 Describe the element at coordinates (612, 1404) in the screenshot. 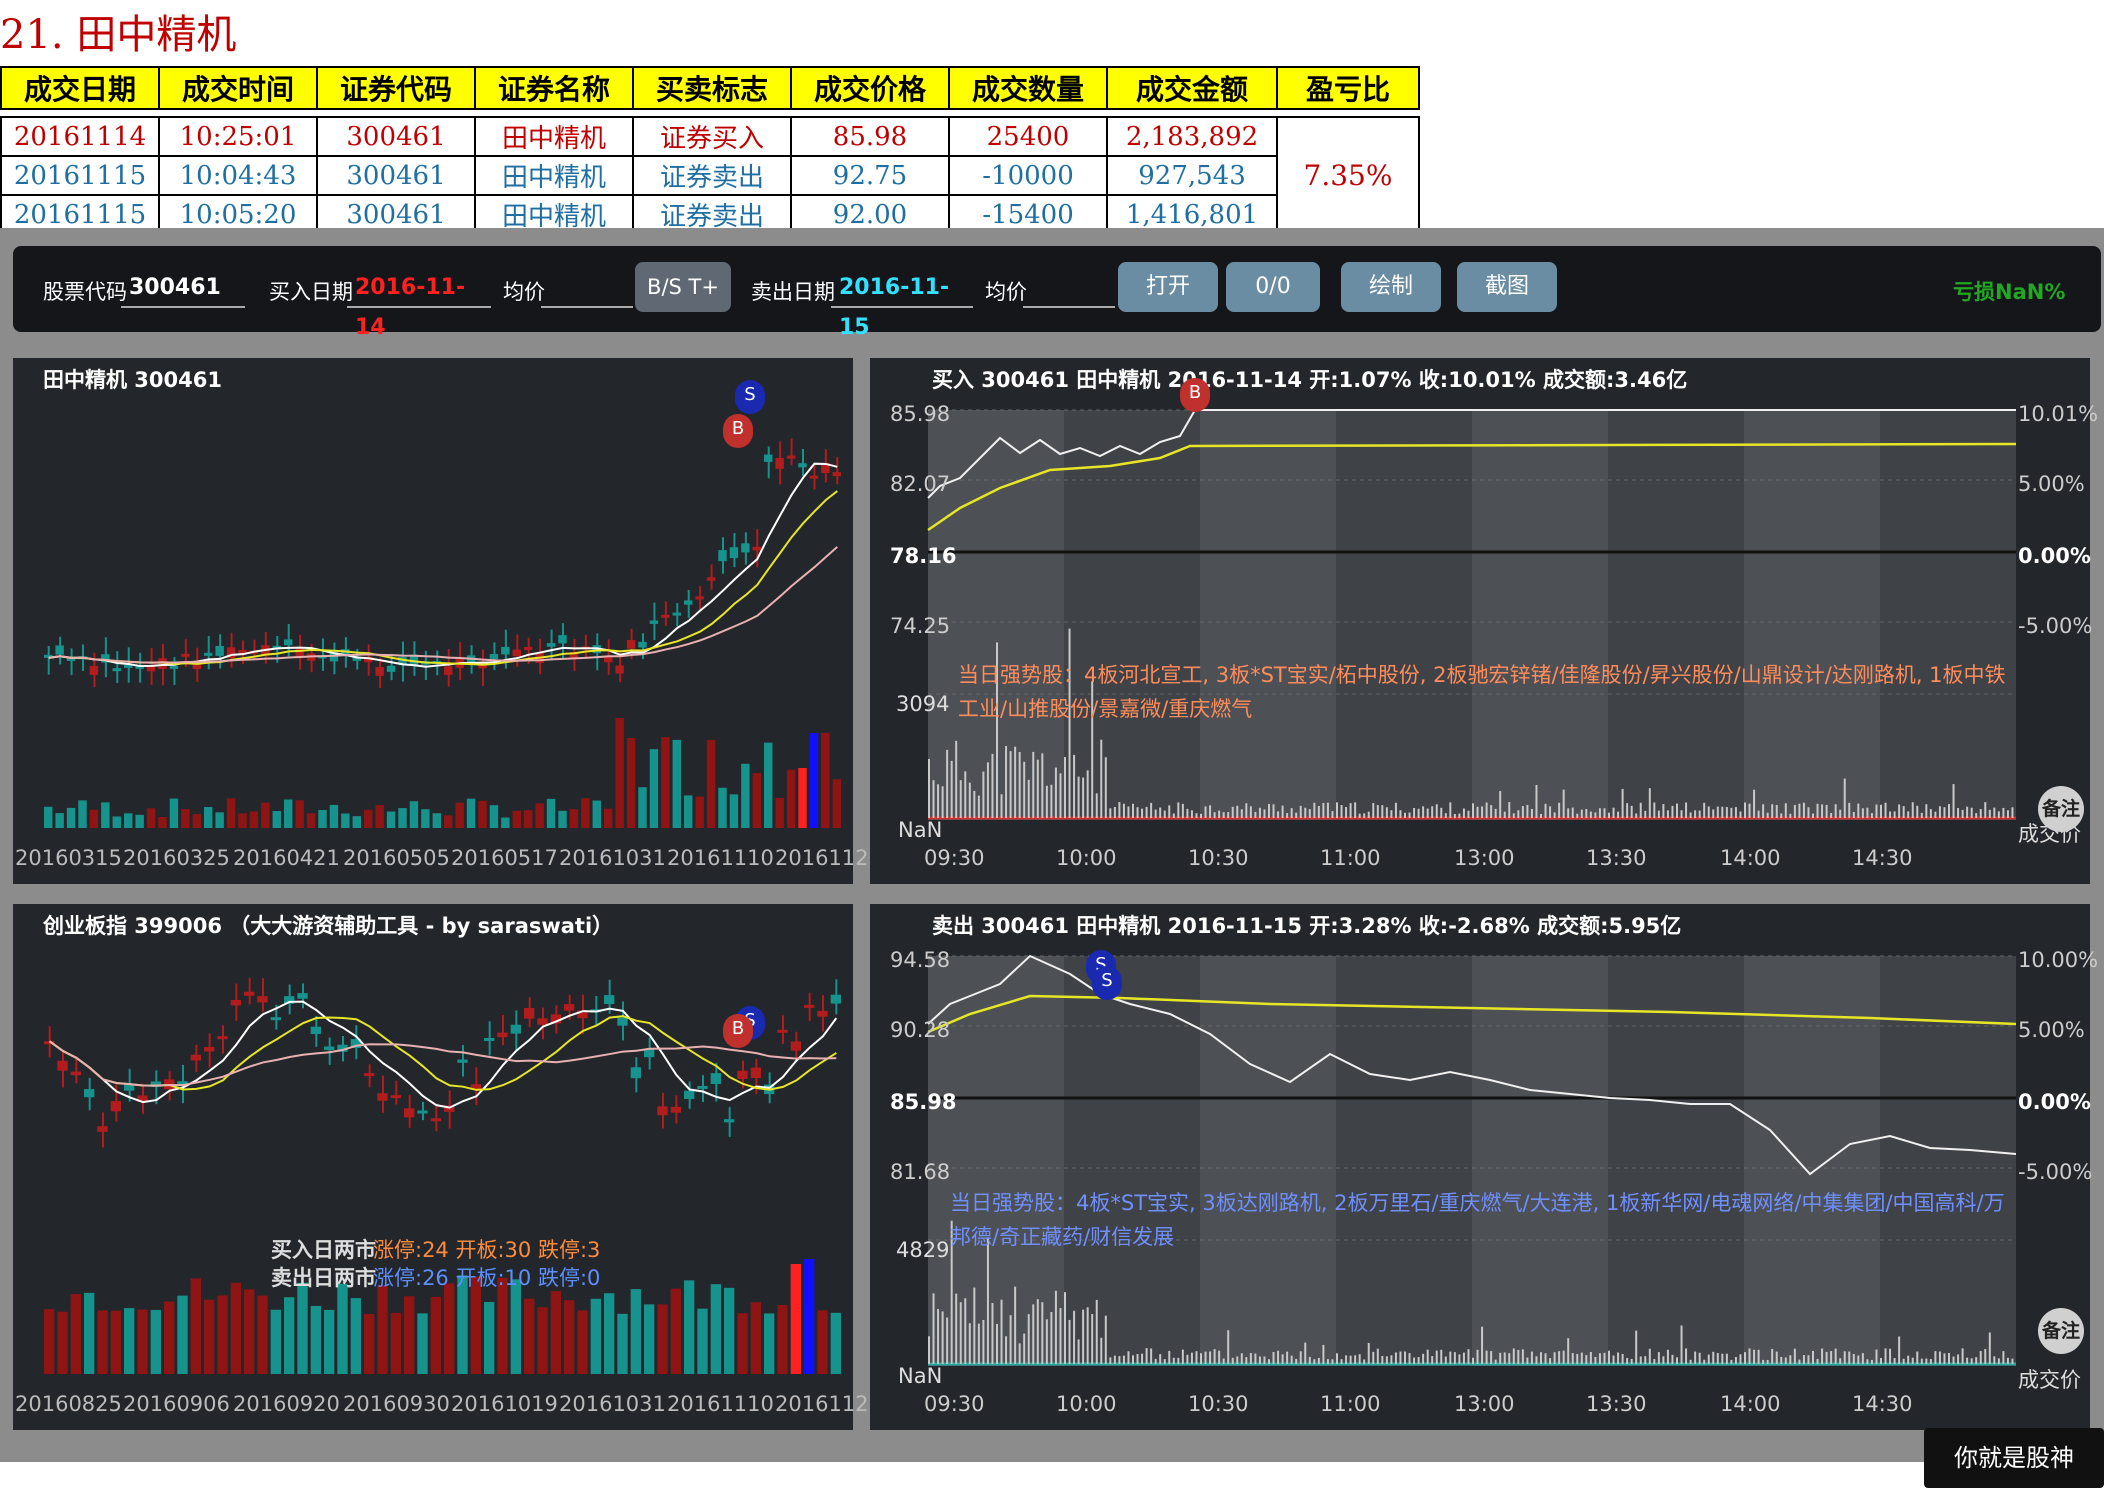

I see `x-tick: 20161031` at that location.